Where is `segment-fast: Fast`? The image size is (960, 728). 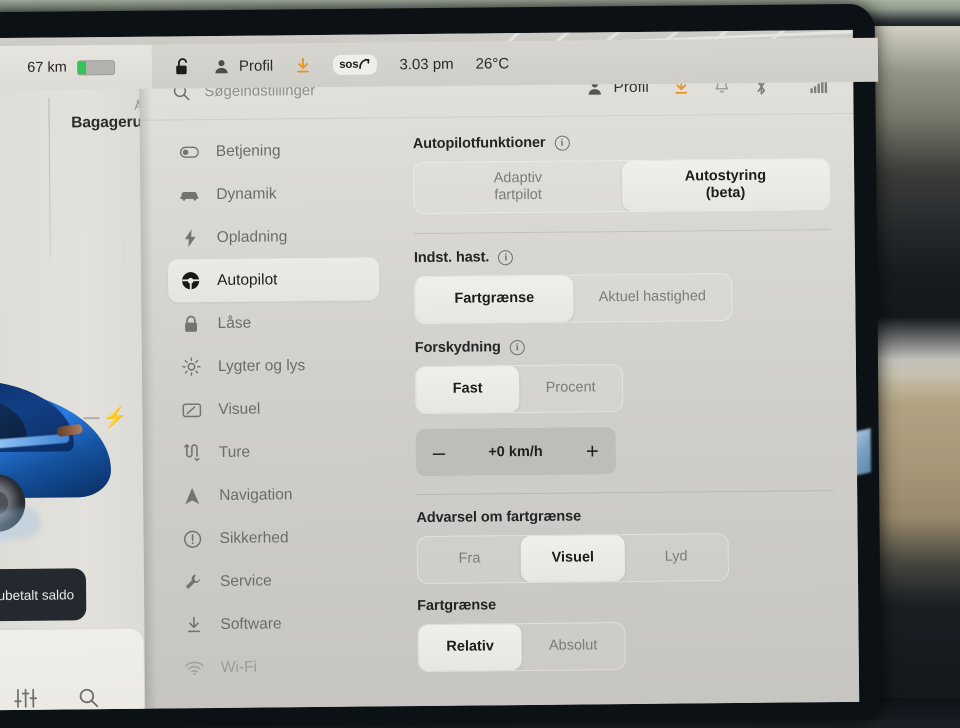
segment-fast: Fast is located at coordinates (467, 389).